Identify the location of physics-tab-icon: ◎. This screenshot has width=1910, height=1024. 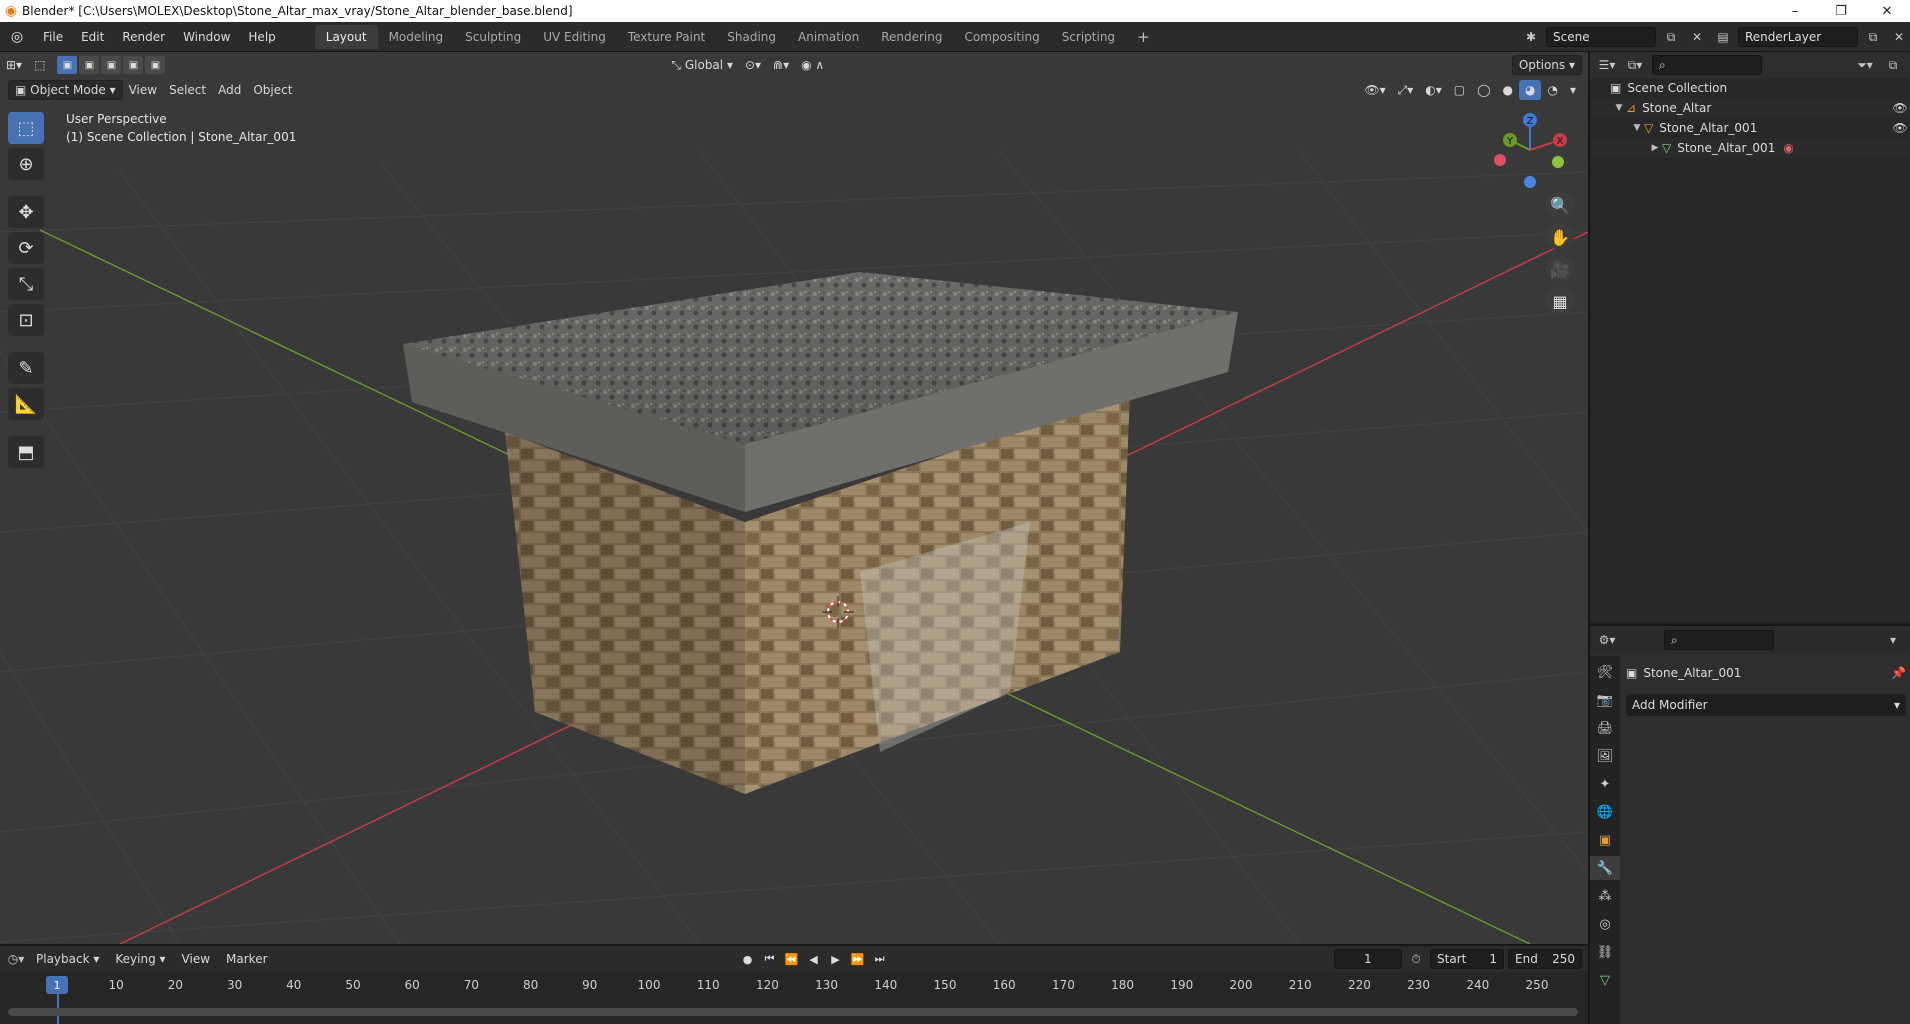
(1605, 924).